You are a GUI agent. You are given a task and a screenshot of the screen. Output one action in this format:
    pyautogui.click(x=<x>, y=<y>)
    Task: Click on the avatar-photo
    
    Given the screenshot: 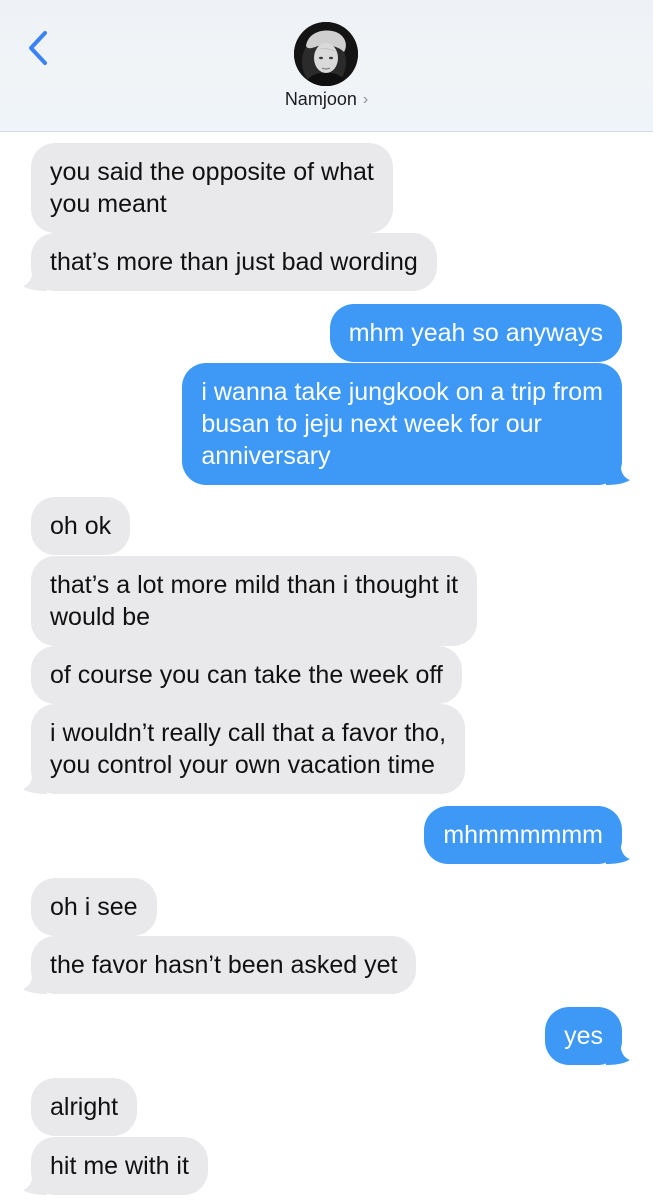 What is the action you would take?
    pyautogui.click(x=326, y=54)
    